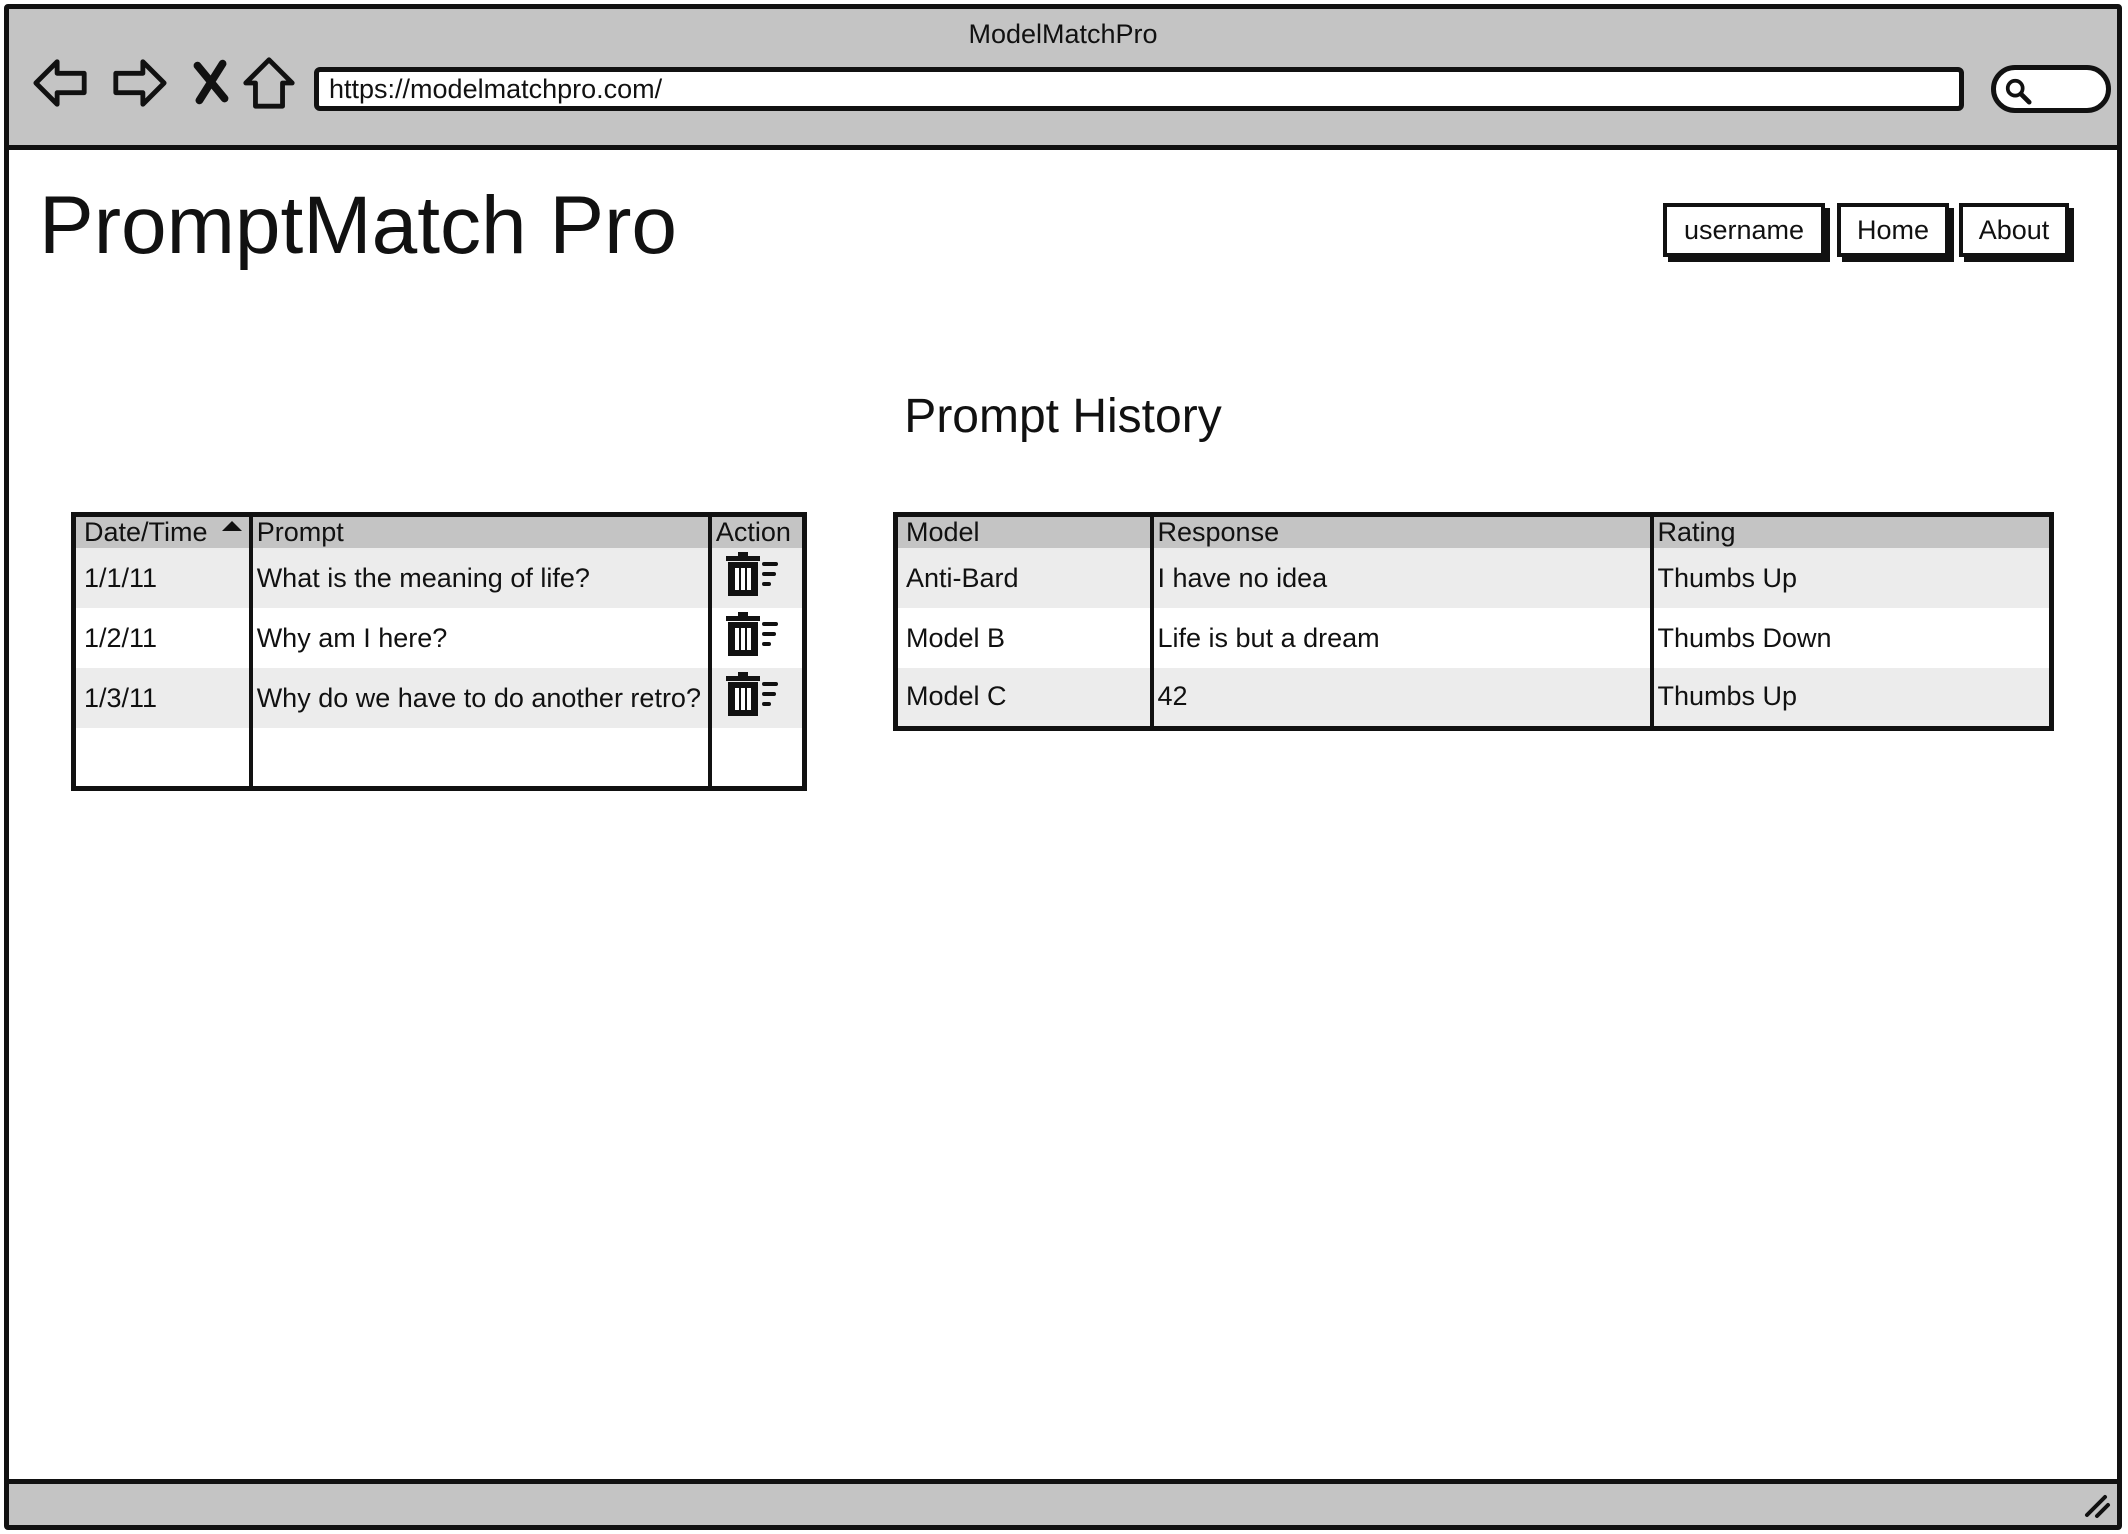 Image resolution: width=2128 pixels, height=1534 pixels. What do you see at coordinates (162, 578) in the screenshot?
I see `date-cell: 1/1/11` at bounding box center [162, 578].